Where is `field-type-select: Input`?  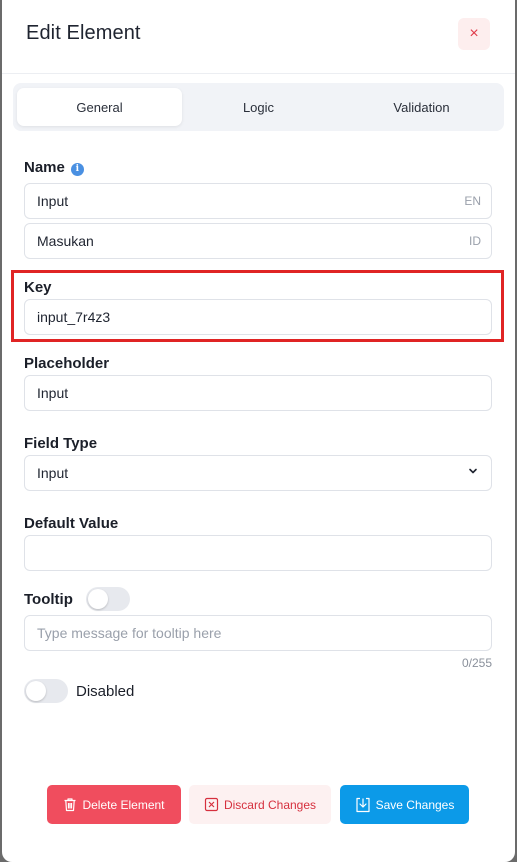
field-type-select: Input is located at coordinates (258, 473).